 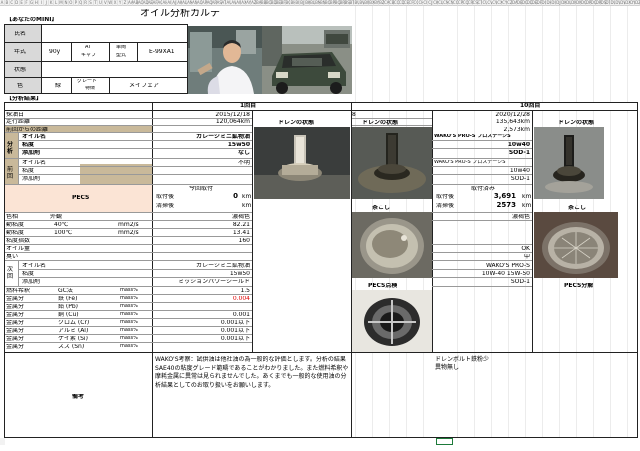 What do you see at coordinates (302, 163) in the screenshot?
I see `r1-drain-photo-a` at bounding box center [302, 163].